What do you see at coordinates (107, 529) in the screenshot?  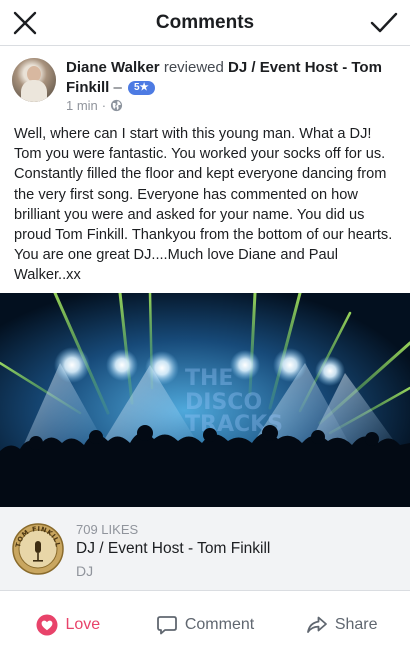 I see `page-likes-count: 709 LIKES` at bounding box center [107, 529].